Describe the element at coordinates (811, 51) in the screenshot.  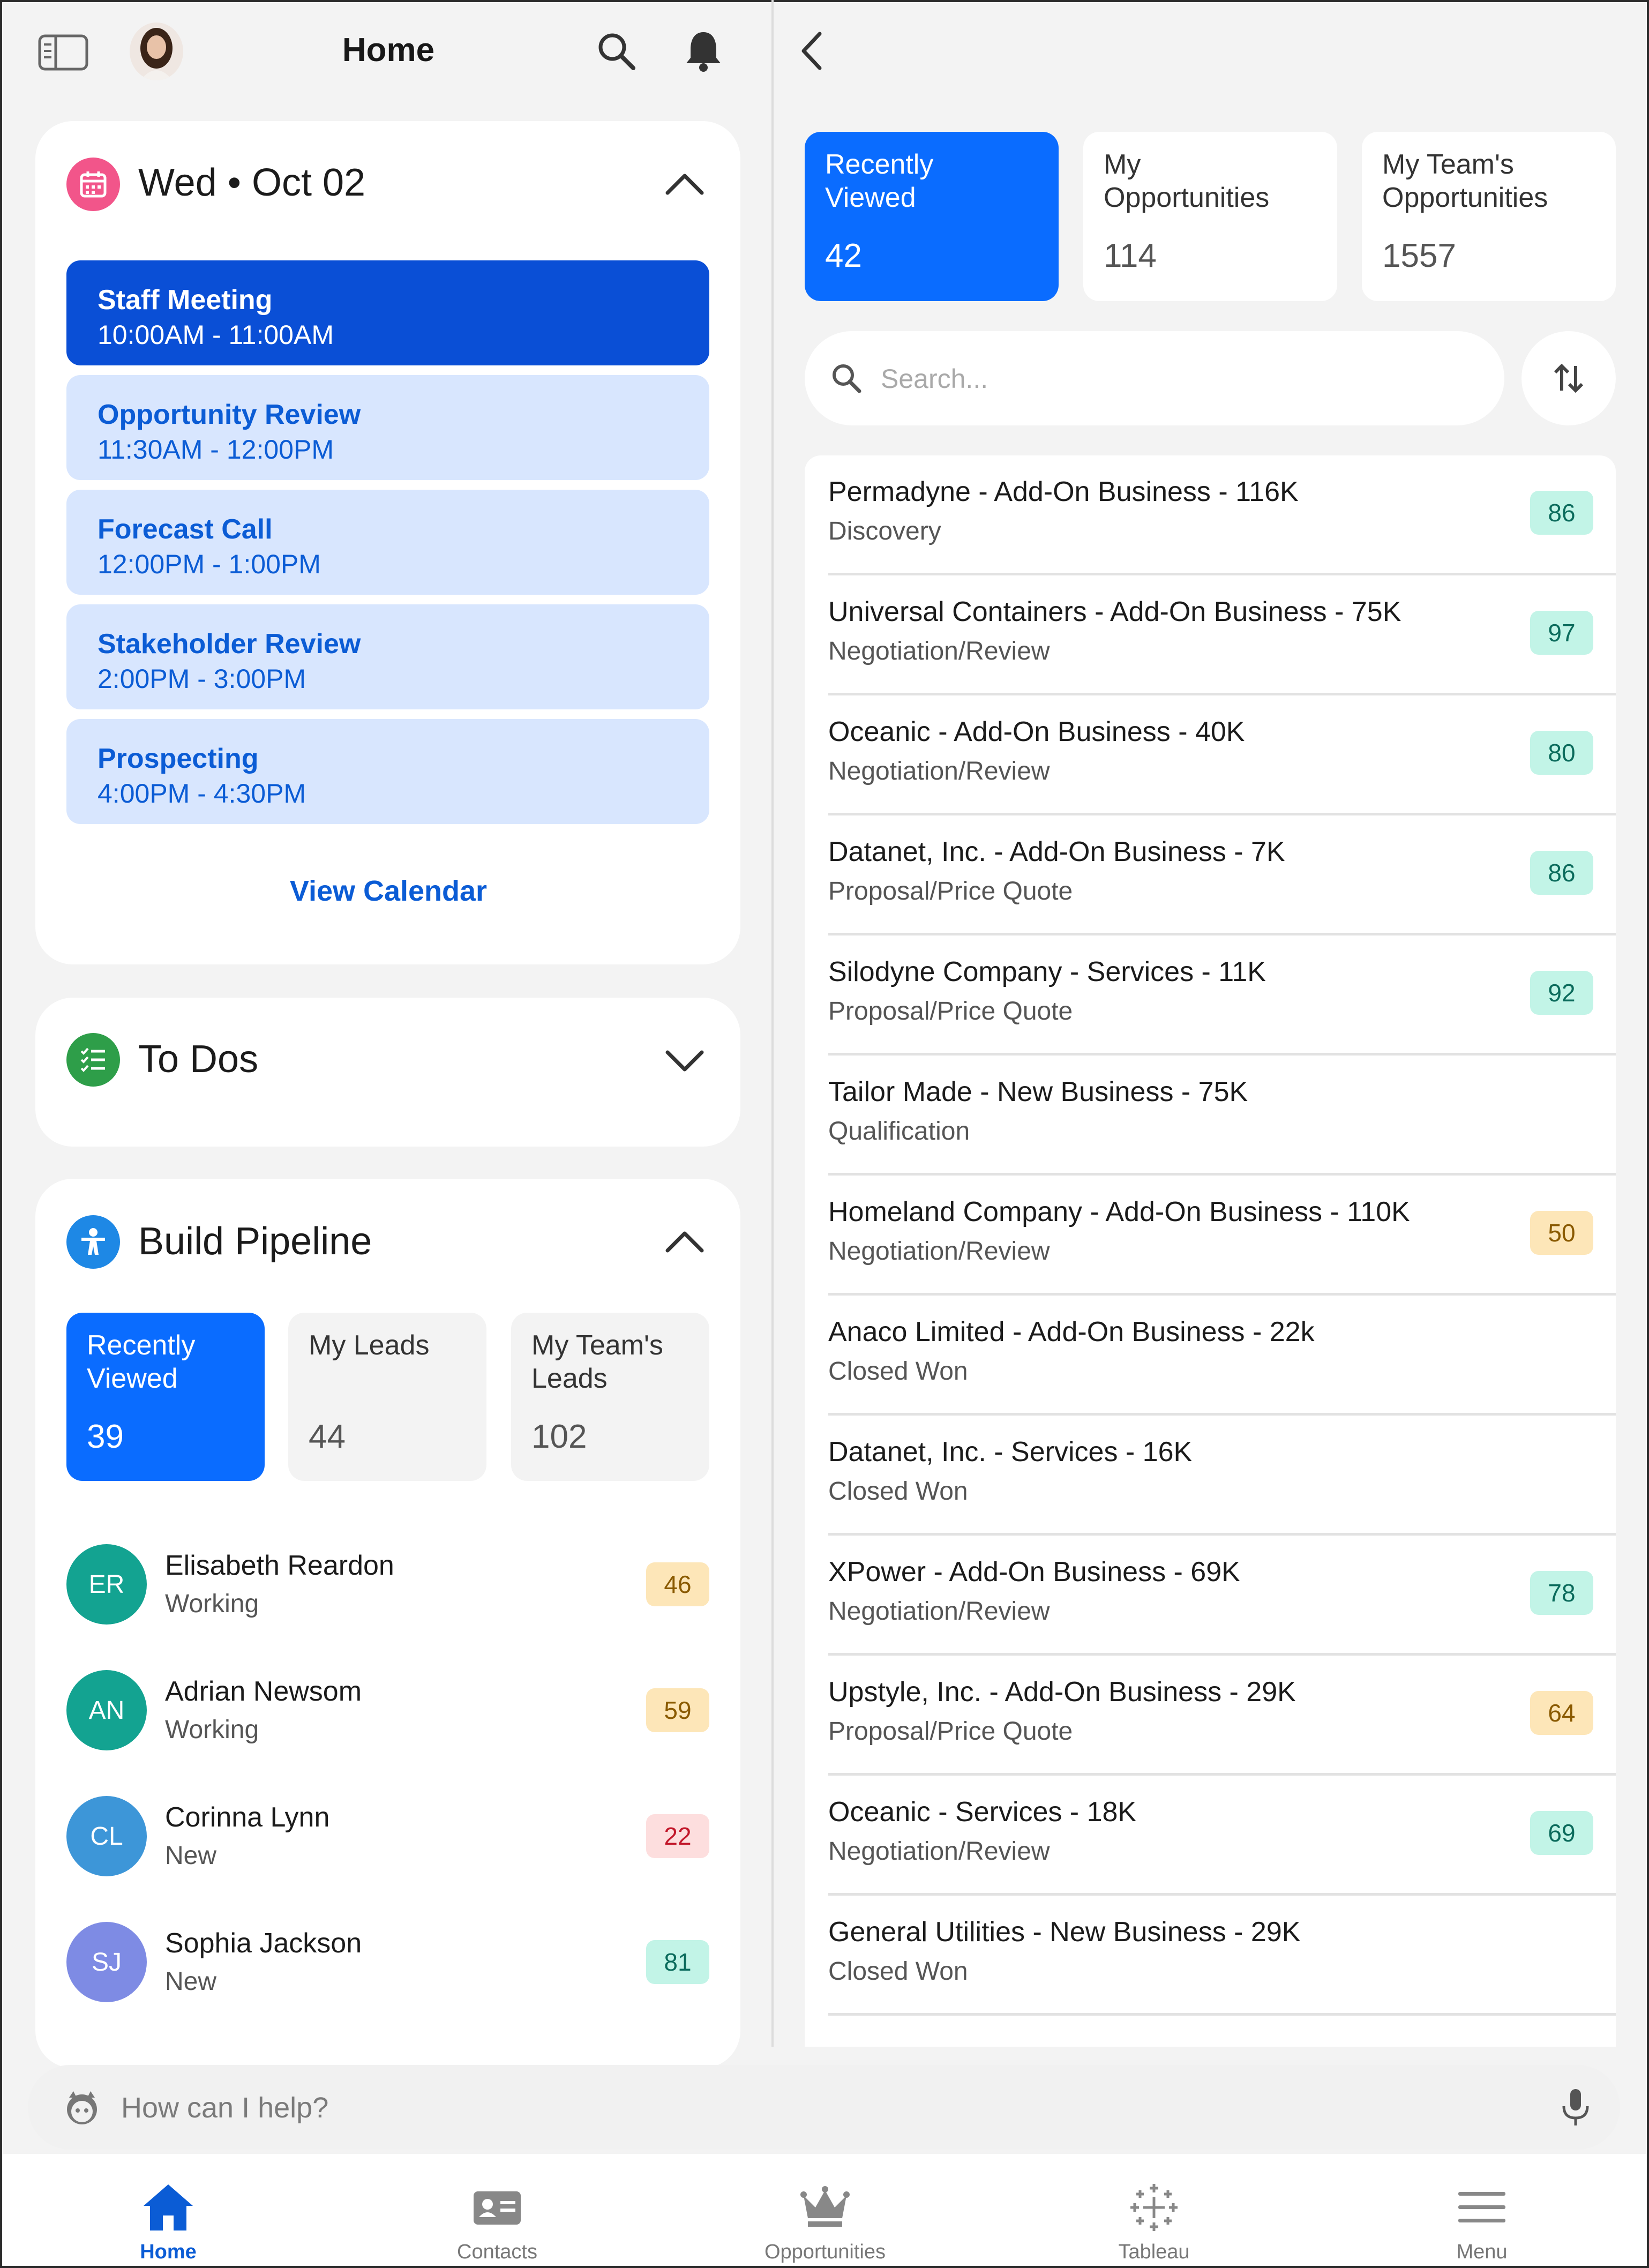
I see `back-chevron-icon` at that location.